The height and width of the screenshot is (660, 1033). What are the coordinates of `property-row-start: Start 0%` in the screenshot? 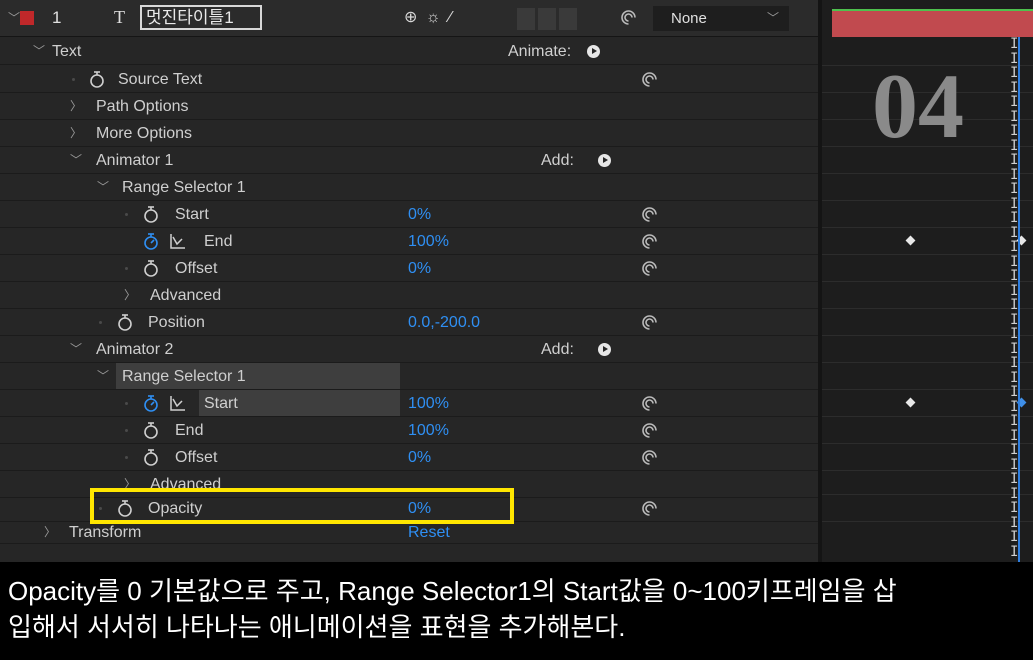 It's located at (409, 214).